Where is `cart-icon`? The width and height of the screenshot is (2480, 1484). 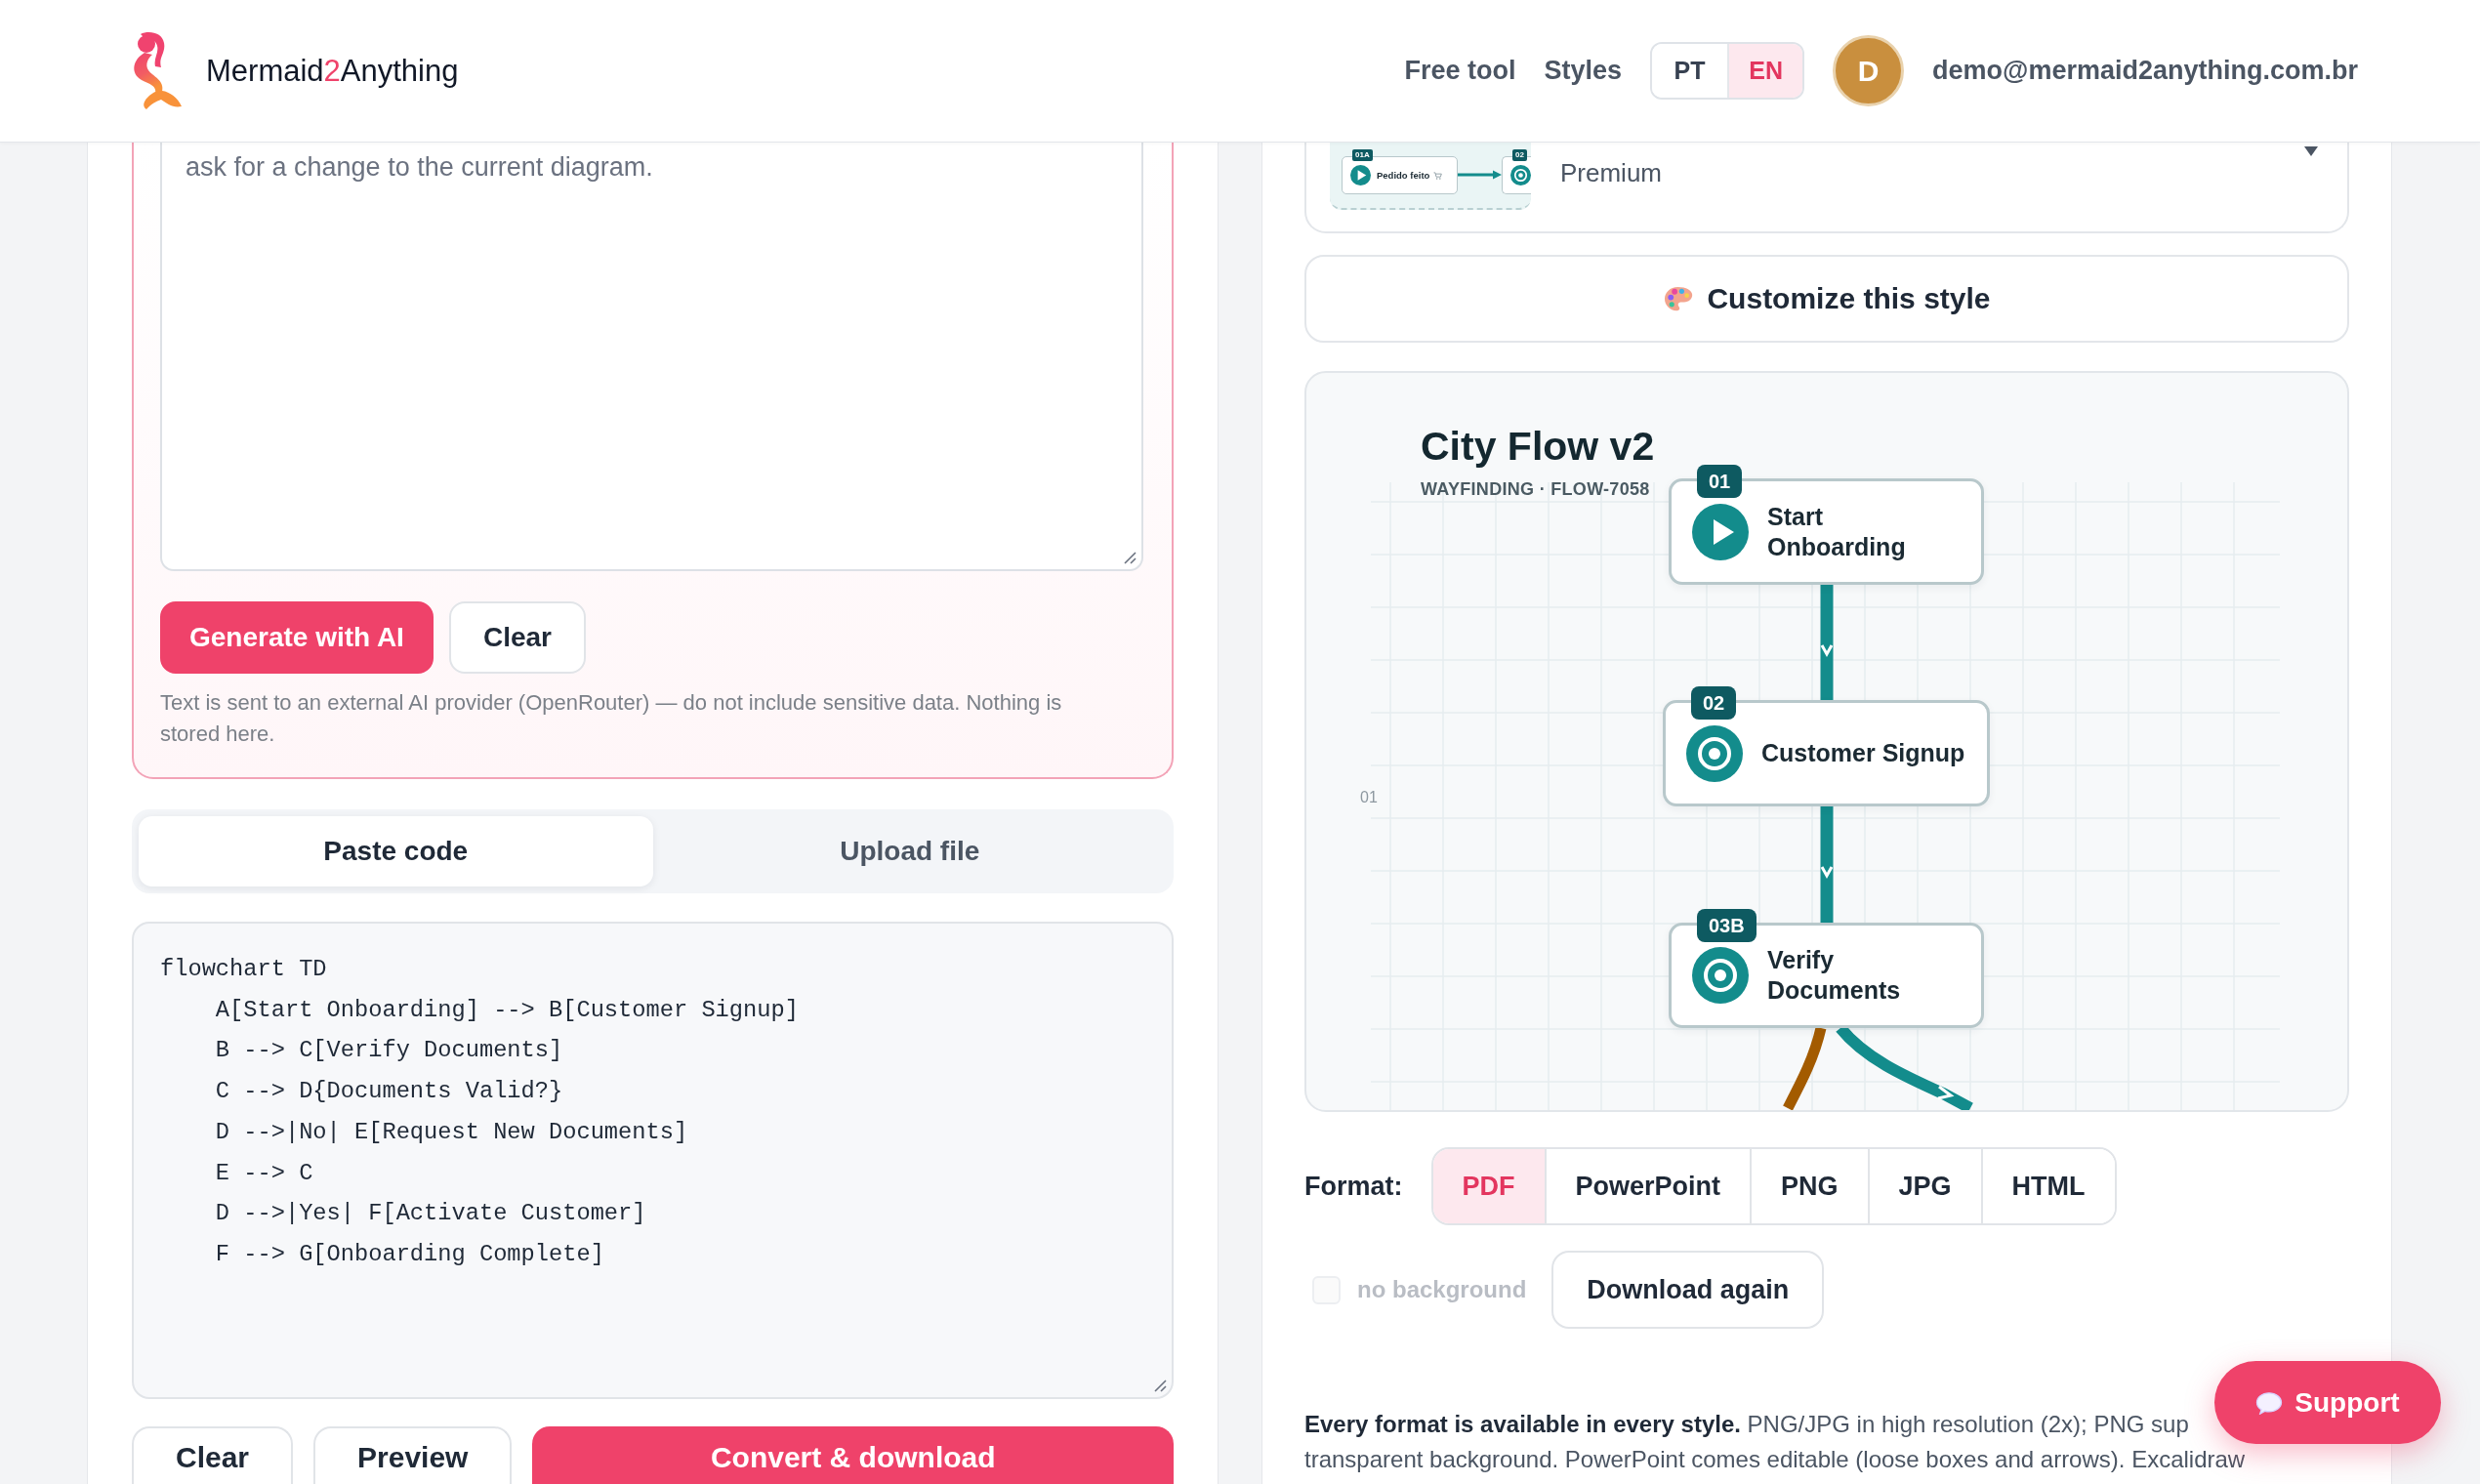
cart-icon is located at coordinates (1438, 176).